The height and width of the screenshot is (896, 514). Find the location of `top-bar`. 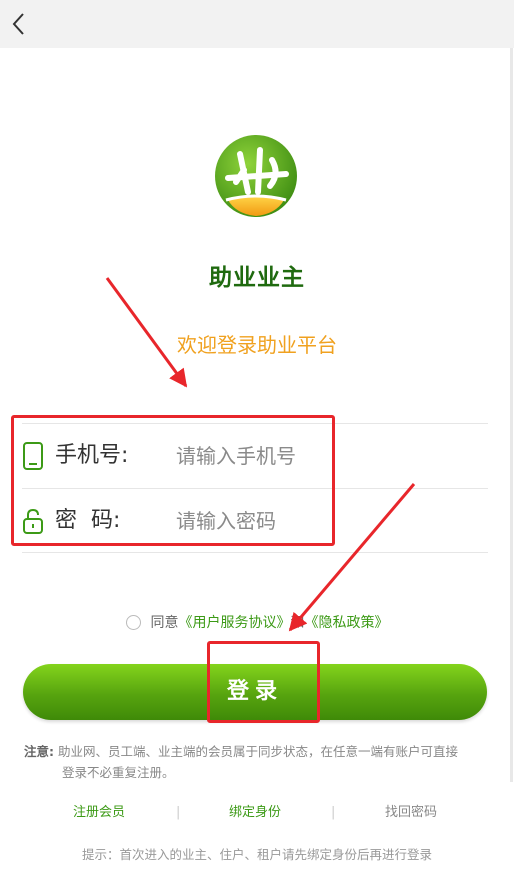

top-bar is located at coordinates (257, 24).